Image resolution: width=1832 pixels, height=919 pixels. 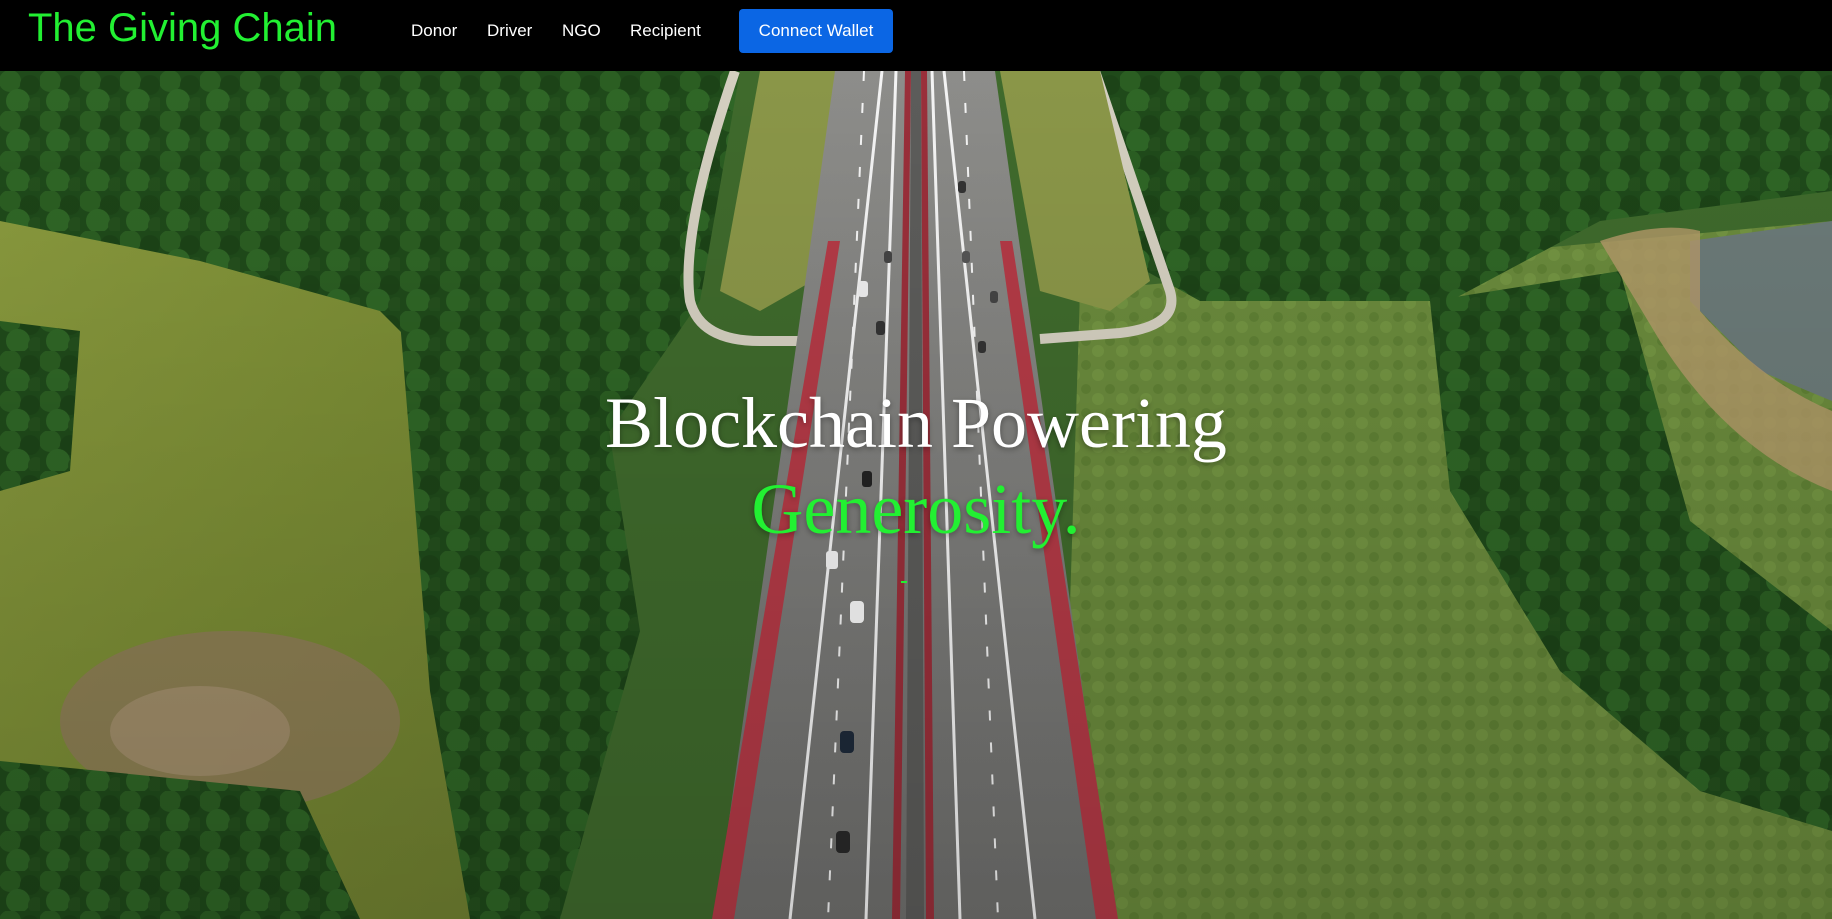 I want to click on hero-cursor-mark, so click(x=904, y=582).